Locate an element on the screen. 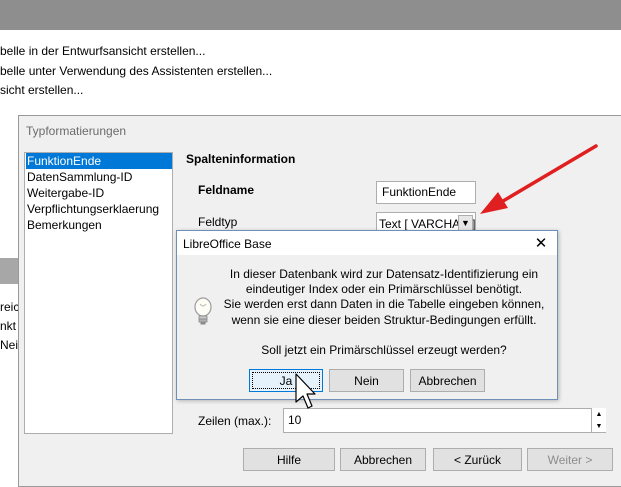 The height and width of the screenshot is (487, 621). background-text-1: reic is located at coordinates (10, 307).